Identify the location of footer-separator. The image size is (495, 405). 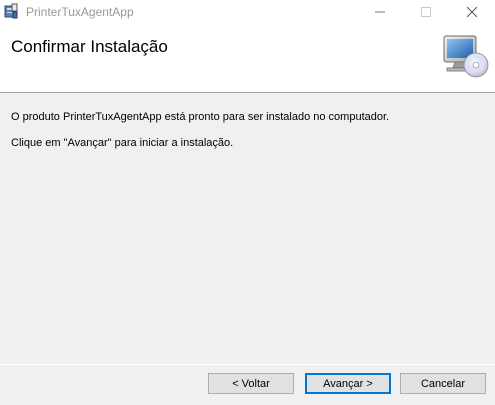
(247, 364).